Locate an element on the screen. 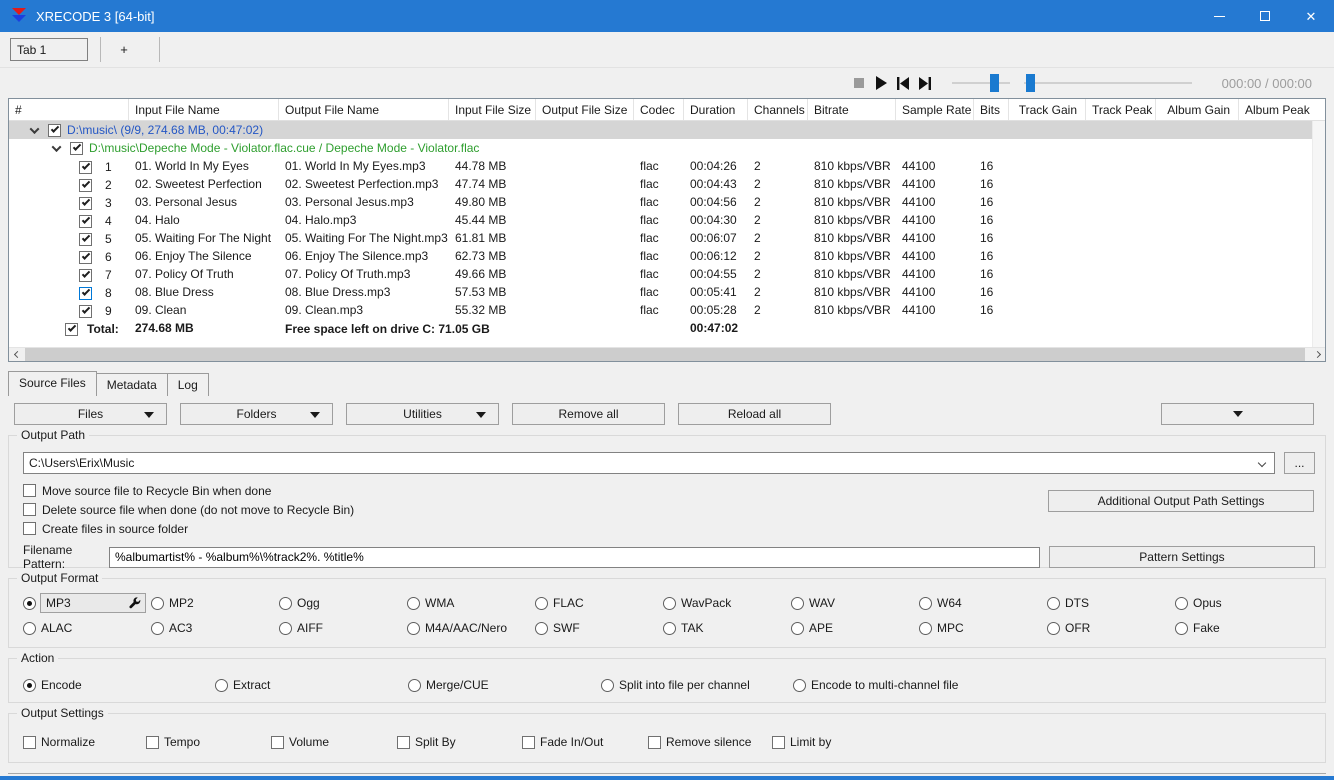 The height and width of the screenshot is (780, 1334). col-header-duration: Duration is located at coordinates (716, 109).